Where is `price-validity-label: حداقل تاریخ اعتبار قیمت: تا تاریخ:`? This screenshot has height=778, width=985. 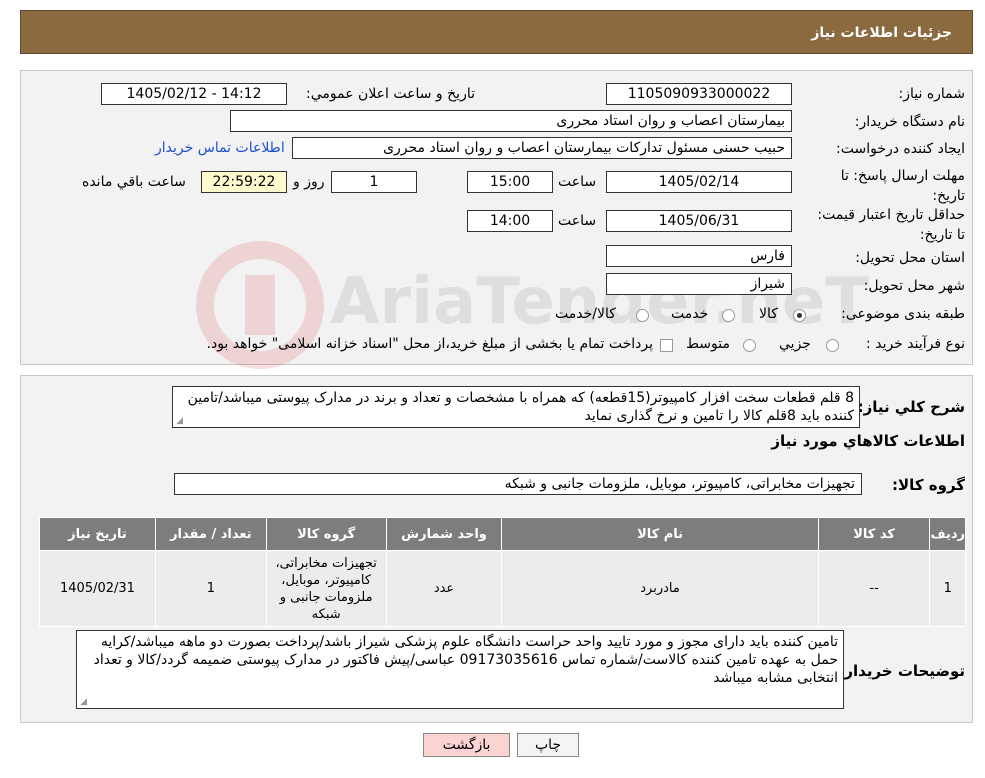
price-validity-label: حداقل تاریخ اعتبار قیمت: تا تاریخ: is located at coordinates (891, 225).